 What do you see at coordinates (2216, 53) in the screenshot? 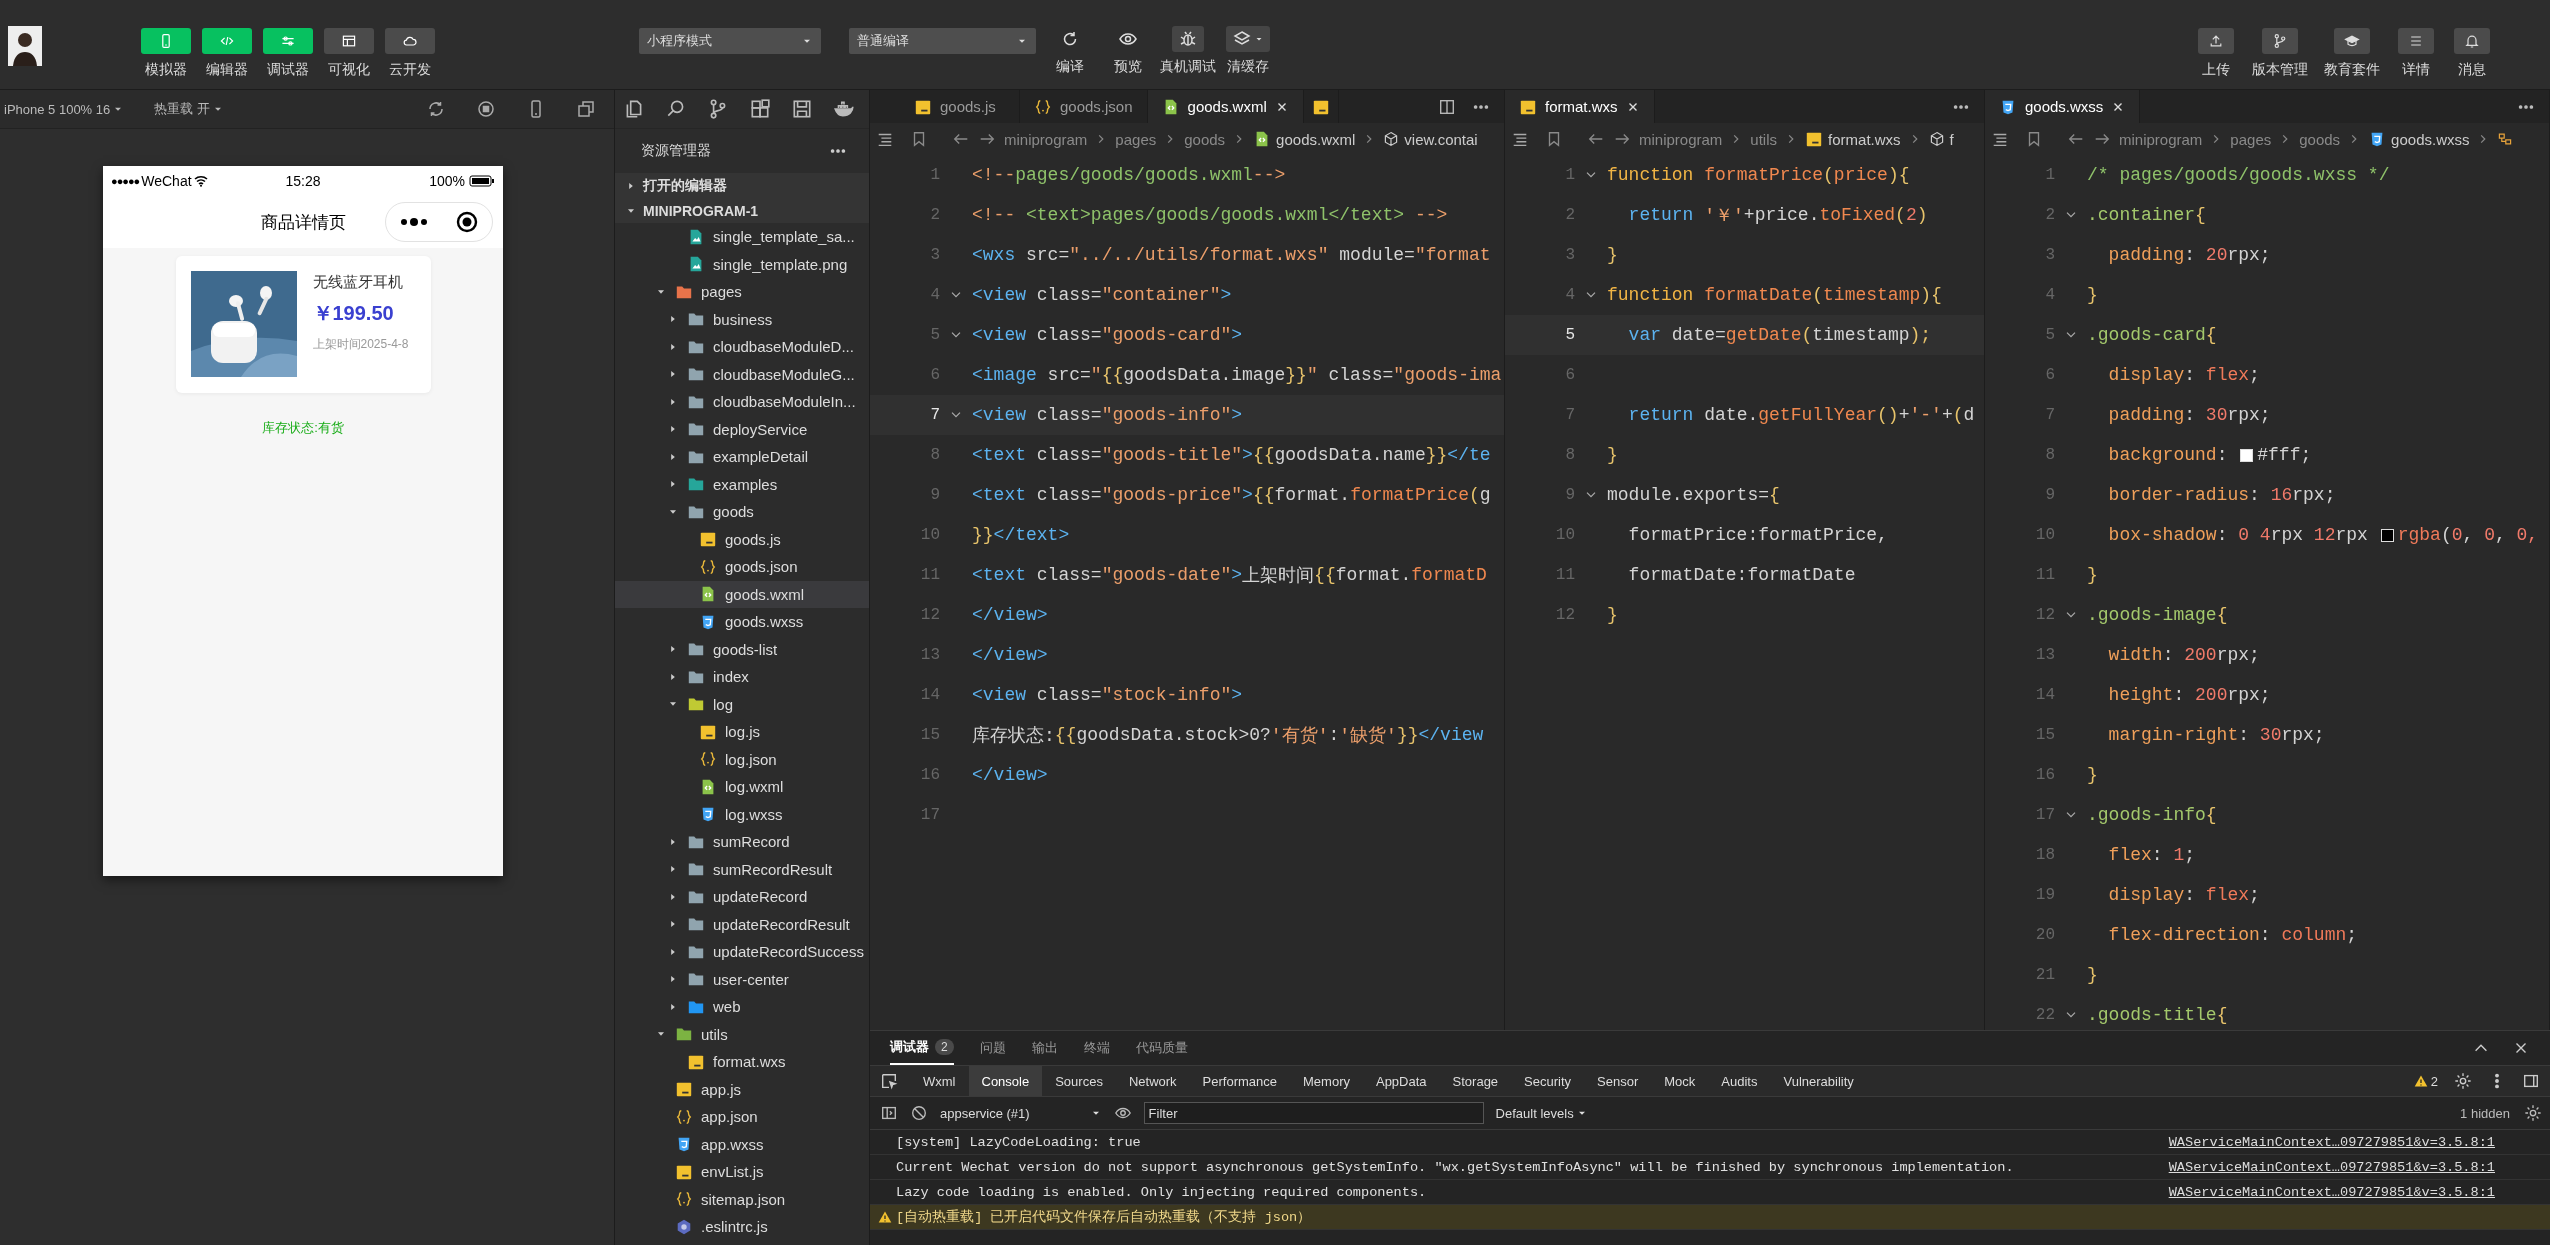
I see `toolbar-button: 上传` at bounding box center [2216, 53].